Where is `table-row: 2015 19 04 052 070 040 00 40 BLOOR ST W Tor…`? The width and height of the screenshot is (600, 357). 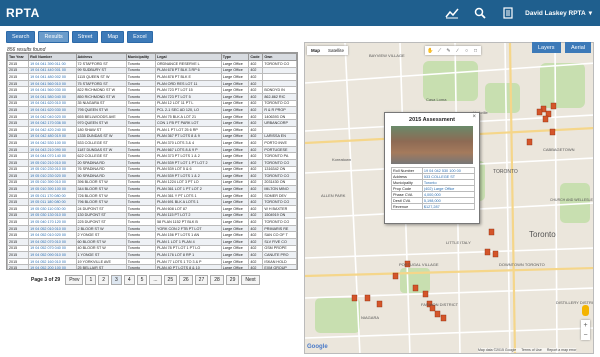 table-row: 2015 19 04 052 070 040 00 40 BLOOR ST W Tor… is located at coordinates (152, 248).